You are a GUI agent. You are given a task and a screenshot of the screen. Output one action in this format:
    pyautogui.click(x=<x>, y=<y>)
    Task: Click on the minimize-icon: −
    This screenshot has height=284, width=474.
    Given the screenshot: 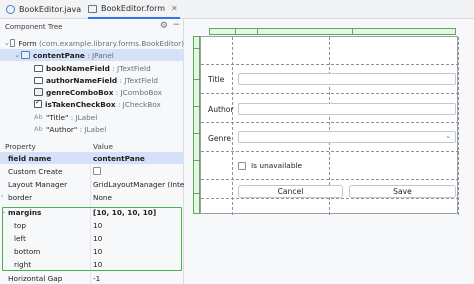 What is the action you would take?
    pyautogui.click(x=176, y=25)
    